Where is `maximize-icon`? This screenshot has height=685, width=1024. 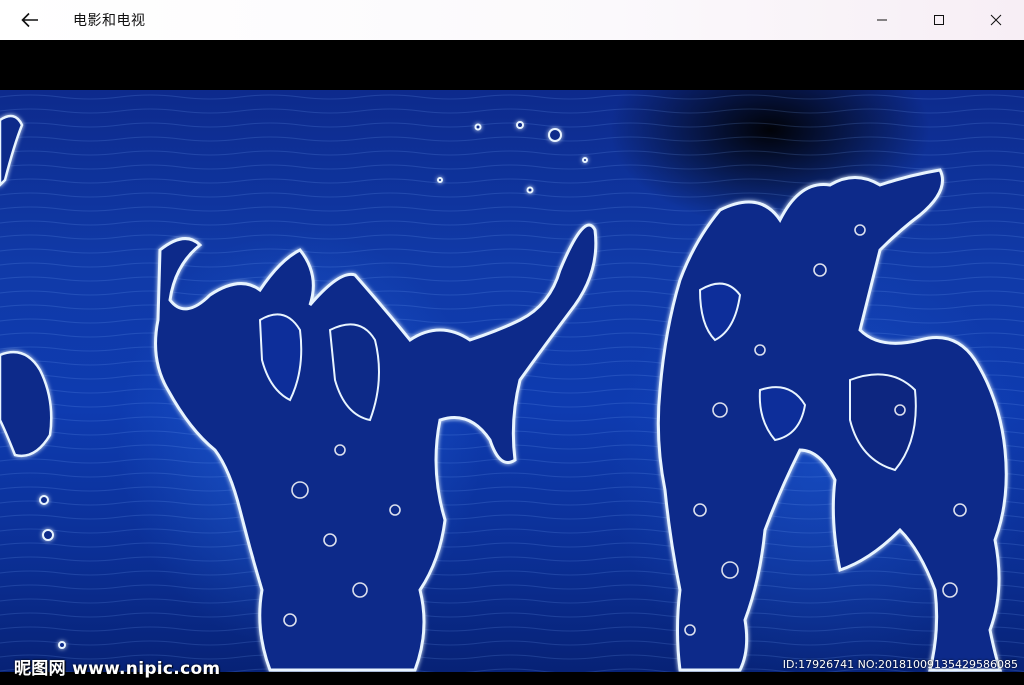
maximize-icon is located at coordinates (938, 20).